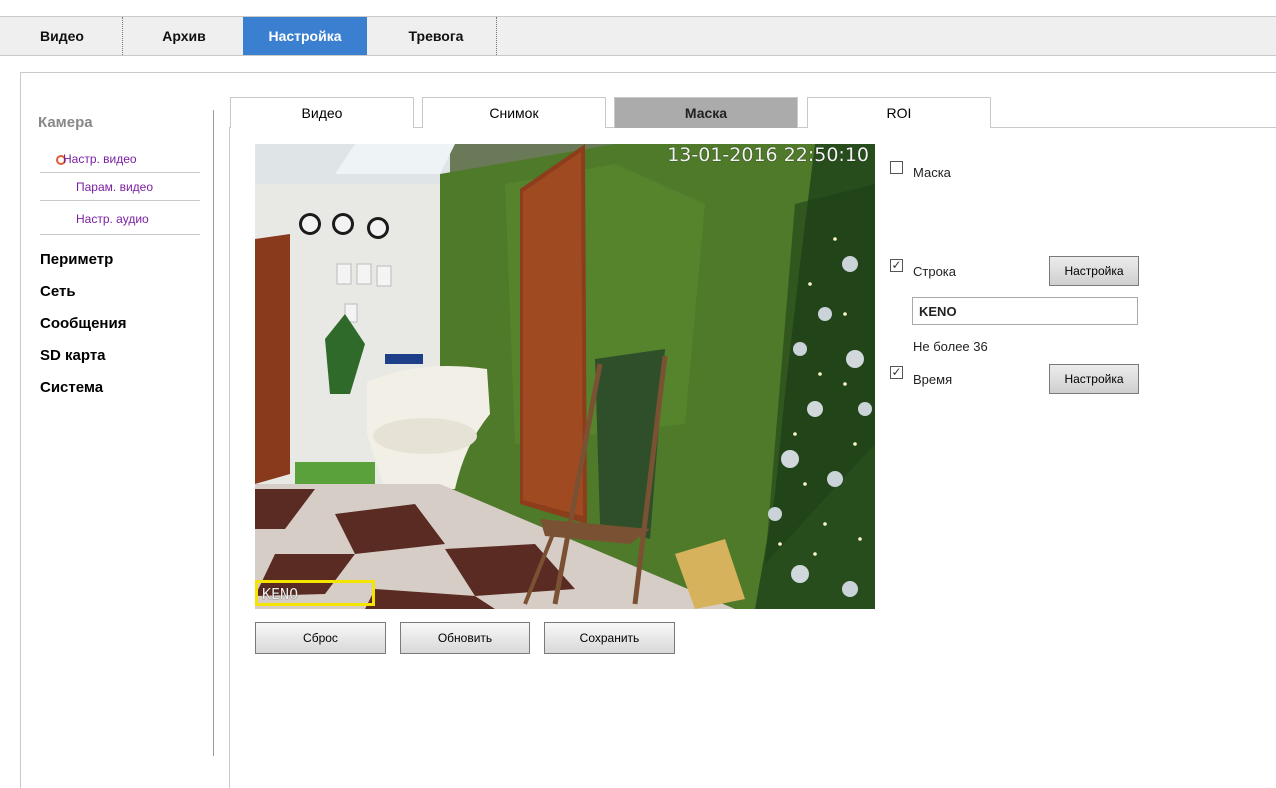 The image size is (1276, 788). Describe the element at coordinates (213, 433) in the screenshot. I see `sidebar-divider` at that location.